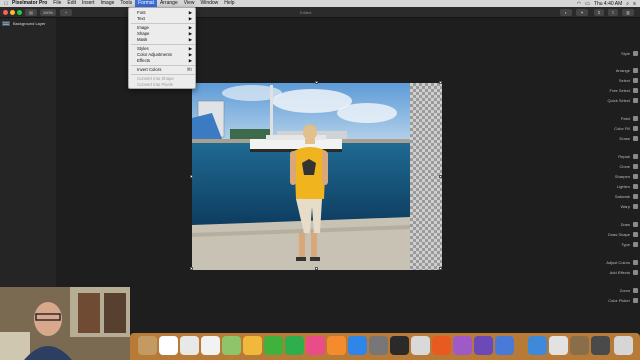 The image size is (640, 360). What do you see at coordinates (19, 12) in the screenshot?
I see `zoom-button` at bounding box center [19, 12].